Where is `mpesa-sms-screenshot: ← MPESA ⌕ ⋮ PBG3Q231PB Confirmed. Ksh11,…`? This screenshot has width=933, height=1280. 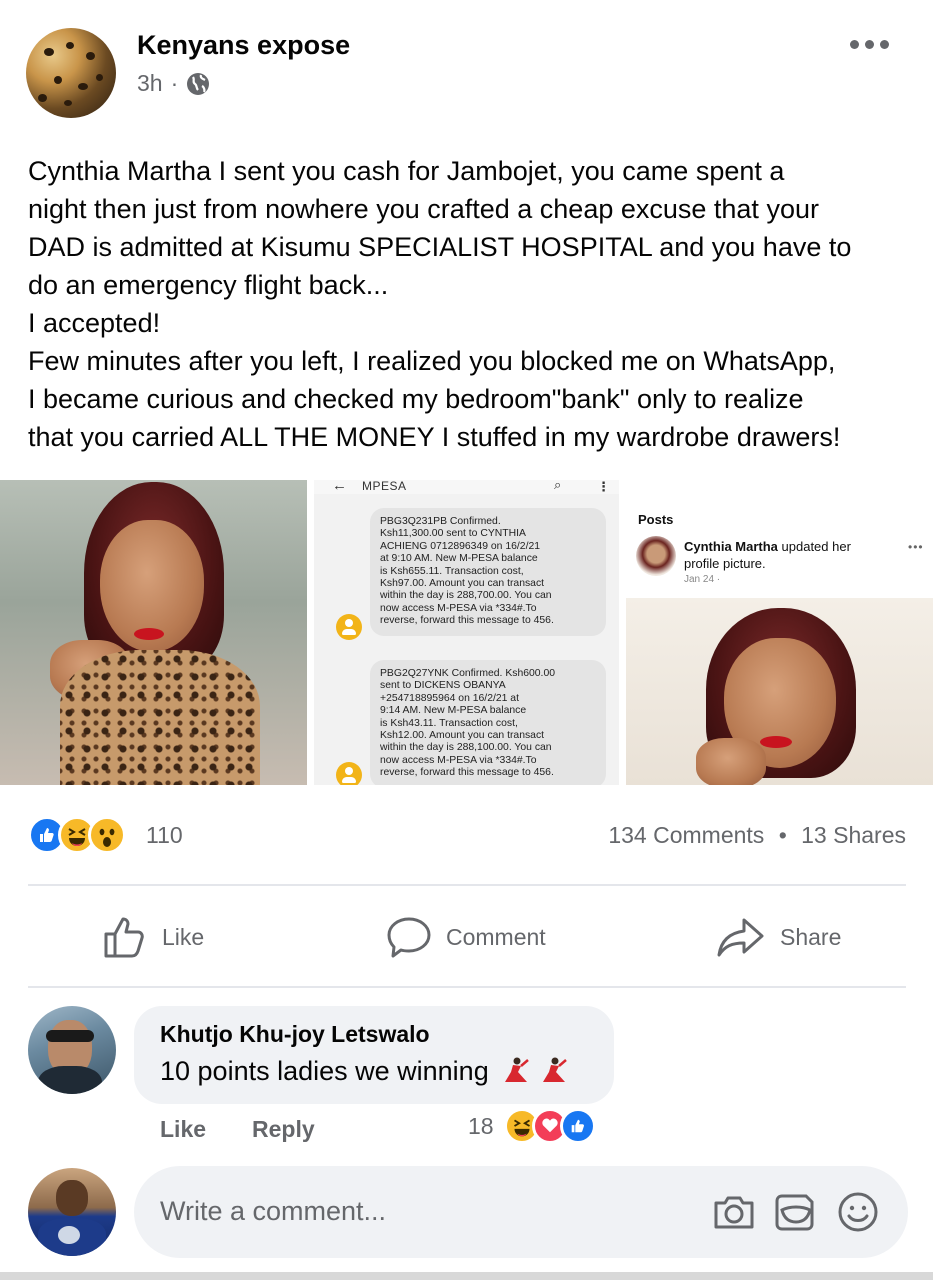 mpesa-sms-screenshot: ← MPESA ⌕ ⋮ PBG3Q231PB Confirmed. Ksh11,… is located at coordinates (466, 632).